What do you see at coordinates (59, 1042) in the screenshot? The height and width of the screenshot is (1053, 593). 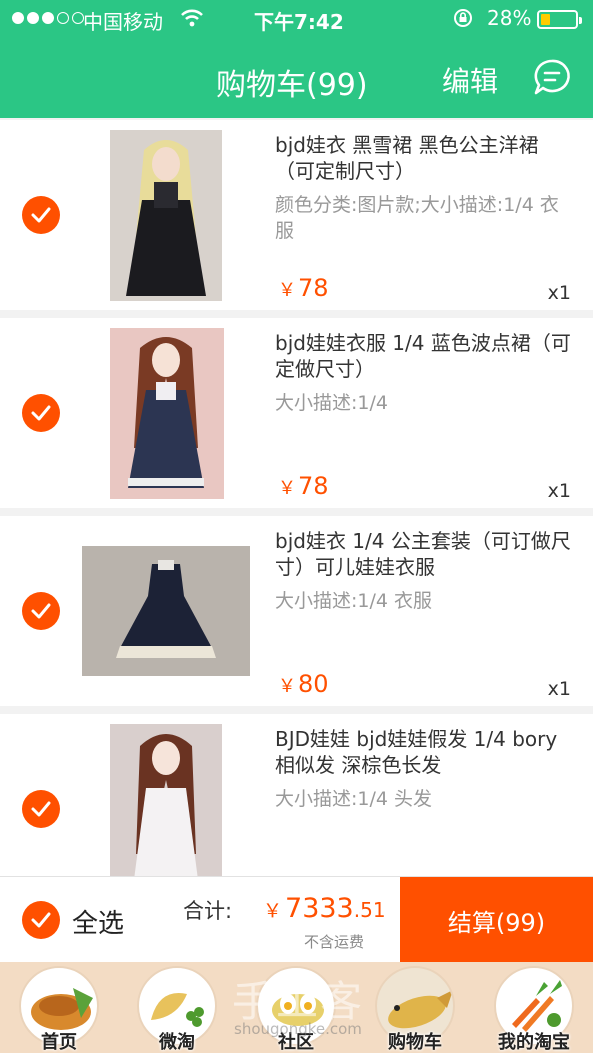 I see `tab-home-label: 首页` at bounding box center [59, 1042].